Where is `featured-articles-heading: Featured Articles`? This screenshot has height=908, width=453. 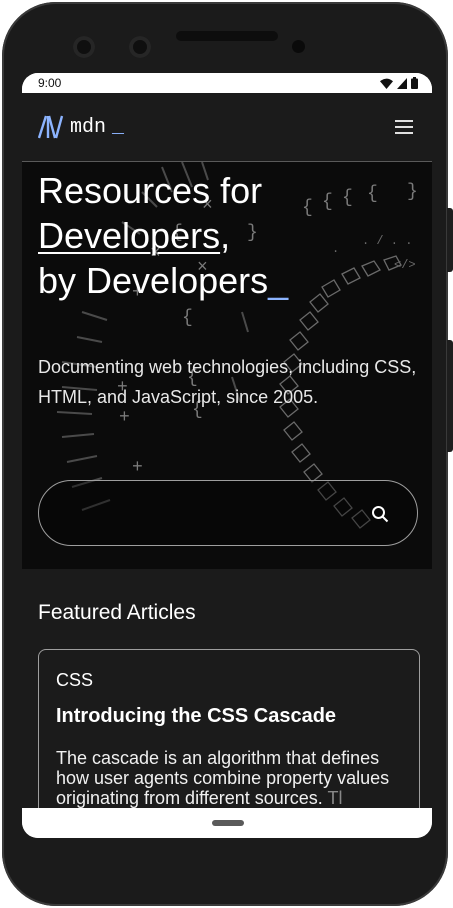
featured-articles-heading: Featured Articles is located at coordinates (117, 612).